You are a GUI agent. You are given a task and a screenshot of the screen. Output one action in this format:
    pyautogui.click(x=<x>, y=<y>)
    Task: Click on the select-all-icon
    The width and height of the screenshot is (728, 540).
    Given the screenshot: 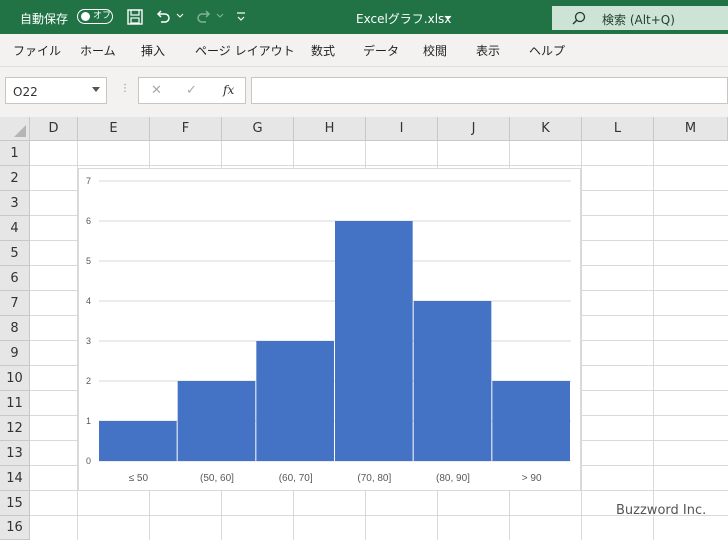 What is the action you would take?
    pyautogui.click(x=20, y=131)
    